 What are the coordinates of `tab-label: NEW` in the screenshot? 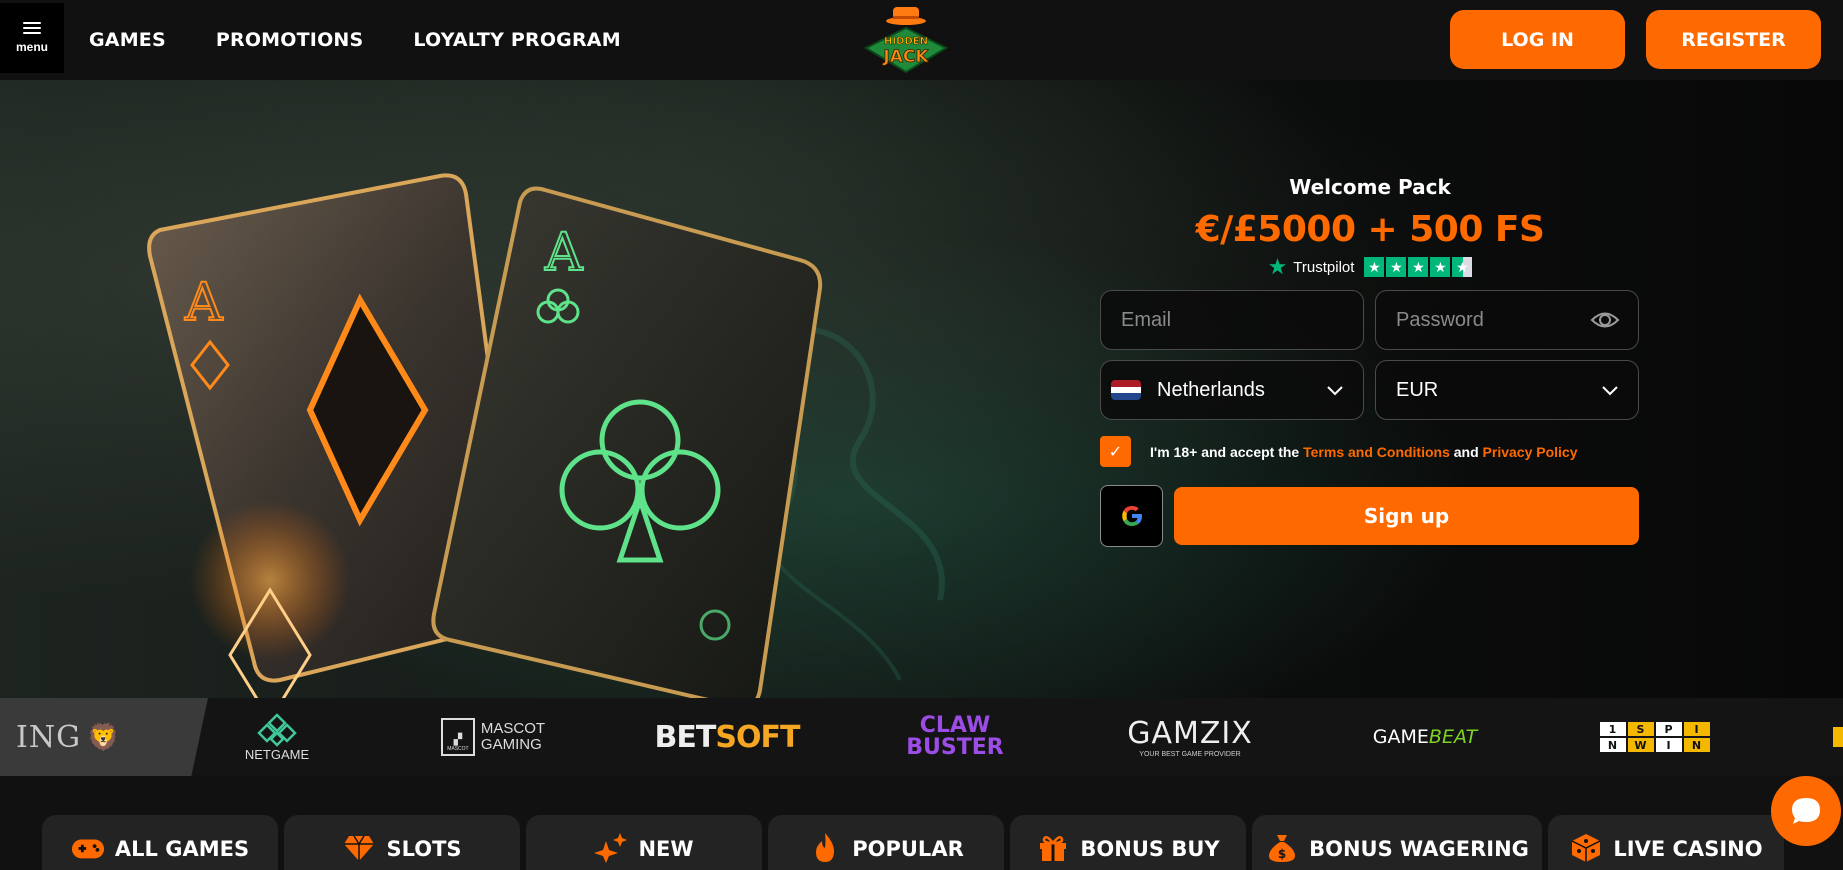 It's located at (666, 849).